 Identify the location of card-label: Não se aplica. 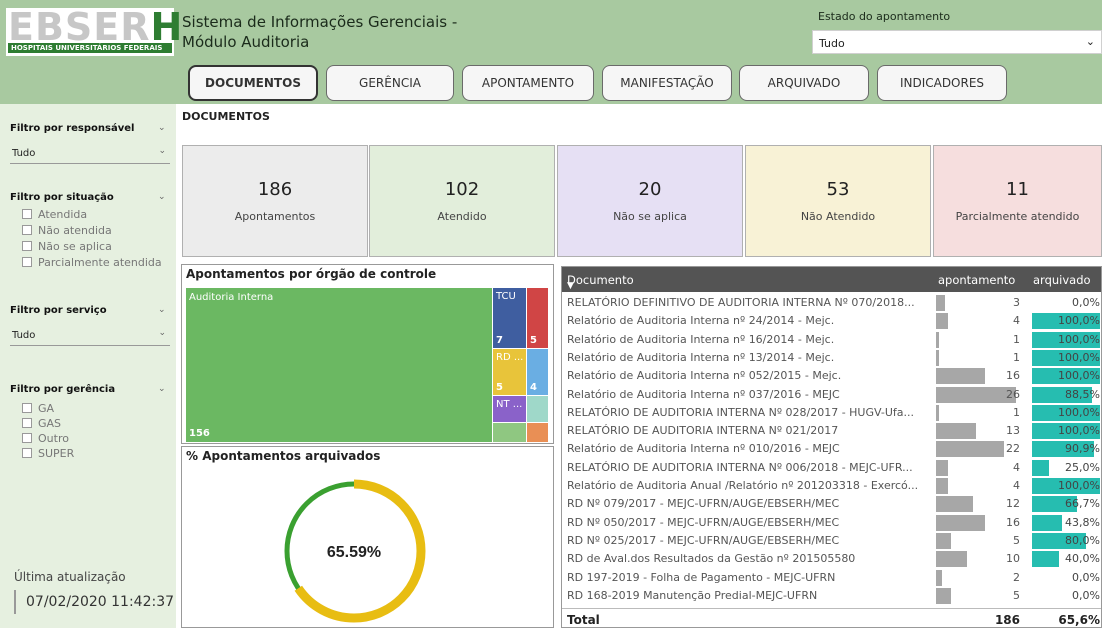
(650, 216).